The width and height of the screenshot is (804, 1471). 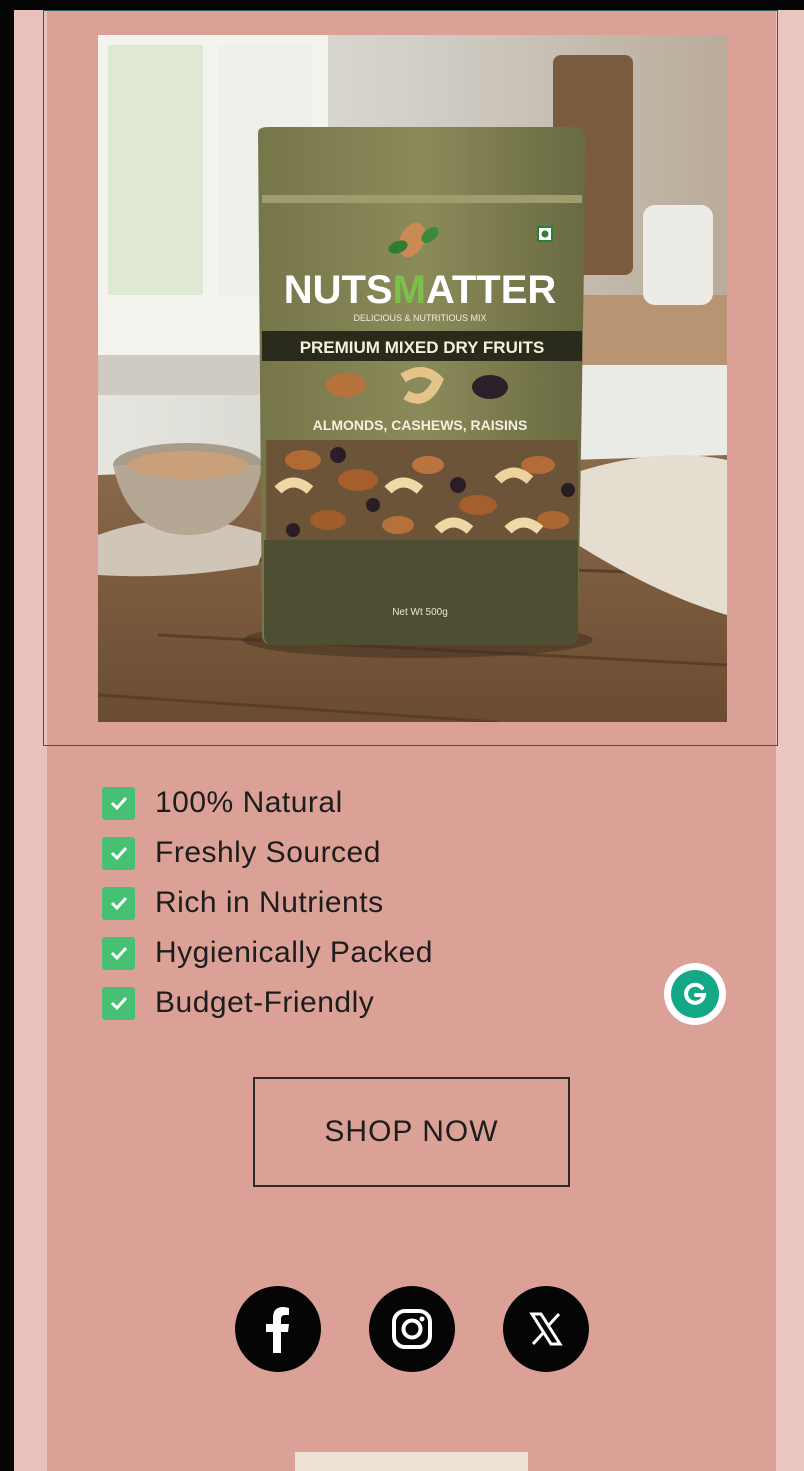 What do you see at coordinates (420, 425) in the screenshot?
I see `pouch-contents: ALMONDS, CASHEWS, RAISINS` at bounding box center [420, 425].